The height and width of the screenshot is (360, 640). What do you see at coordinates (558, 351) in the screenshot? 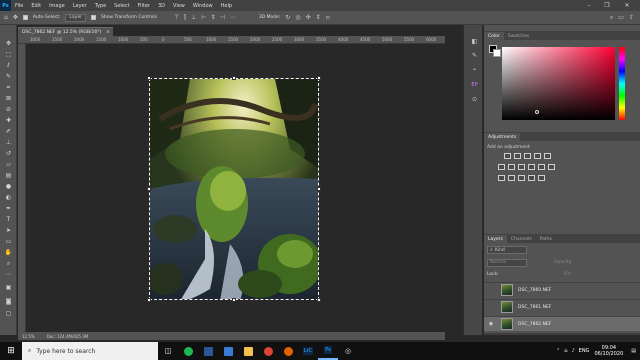
I see `tray-arrow-icon: ⌃` at bounding box center [558, 351].